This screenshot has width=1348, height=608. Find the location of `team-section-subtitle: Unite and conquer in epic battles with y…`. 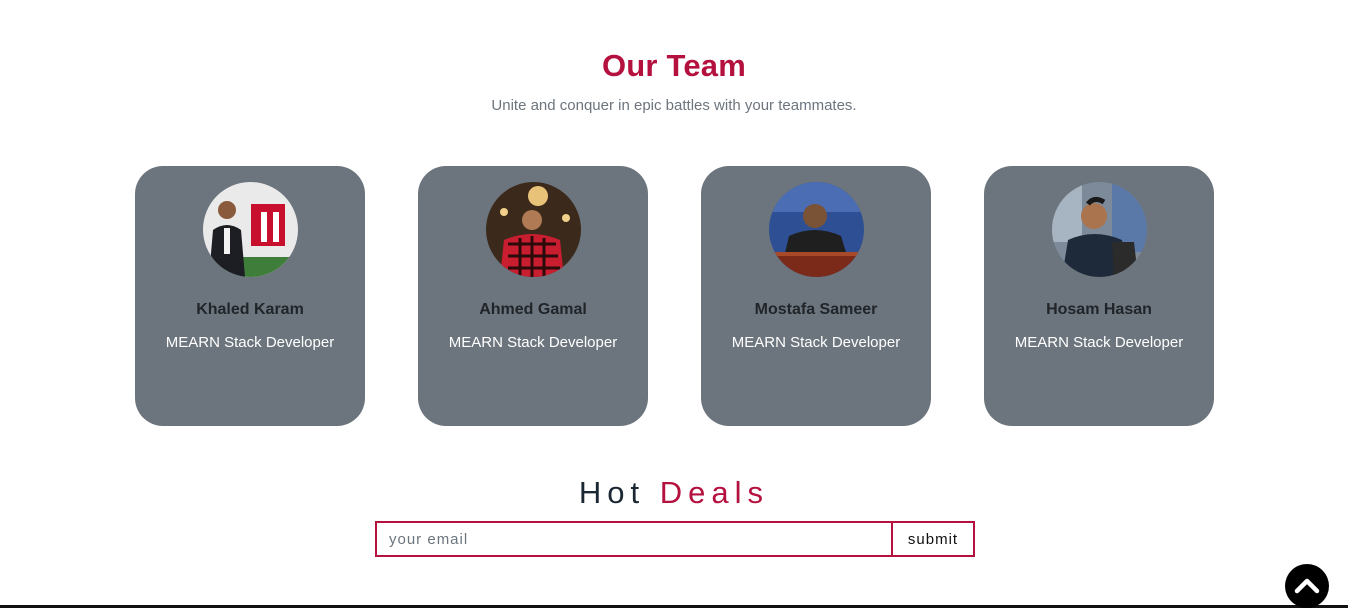

team-section-subtitle: Unite and conquer in epic battles with y… is located at coordinates (674, 105).